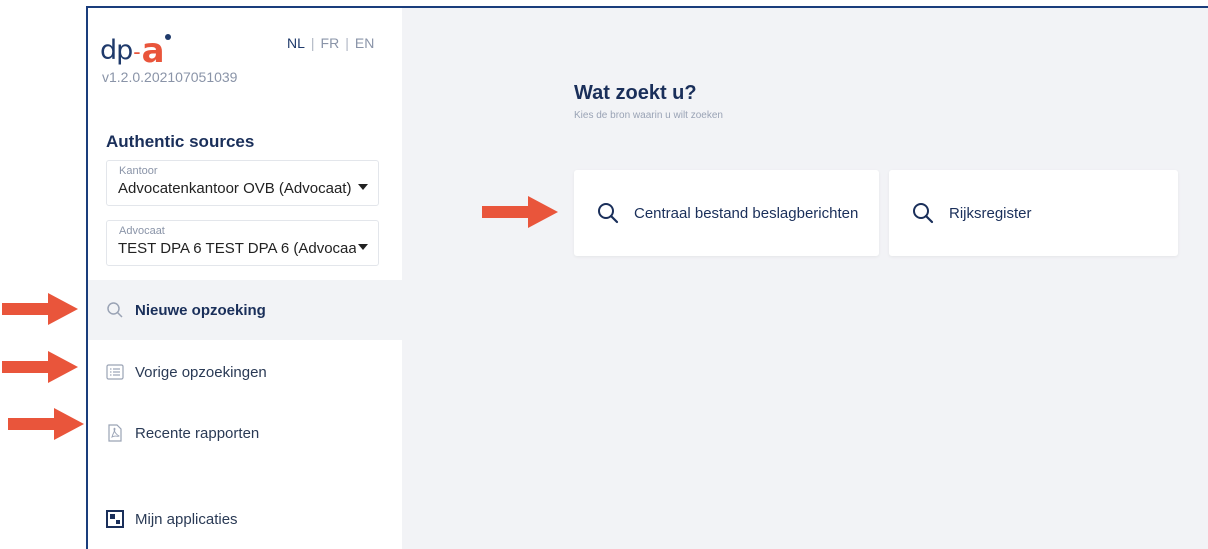 Image resolution: width=1208 pixels, height=549 pixels. Describe the element at coordinates (235, 188) in the screenshot. I see `office-select-value: Advocatenkantoor OVB (Advocaat)` at that location.